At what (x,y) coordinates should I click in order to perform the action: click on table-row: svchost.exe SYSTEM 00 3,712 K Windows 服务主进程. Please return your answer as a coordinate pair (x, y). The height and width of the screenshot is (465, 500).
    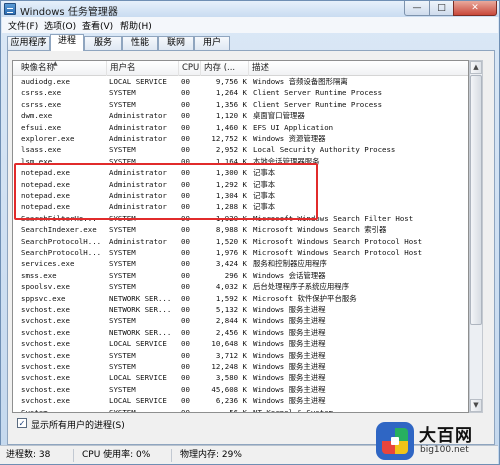
    Looking at the image, I should click on (240, 355).